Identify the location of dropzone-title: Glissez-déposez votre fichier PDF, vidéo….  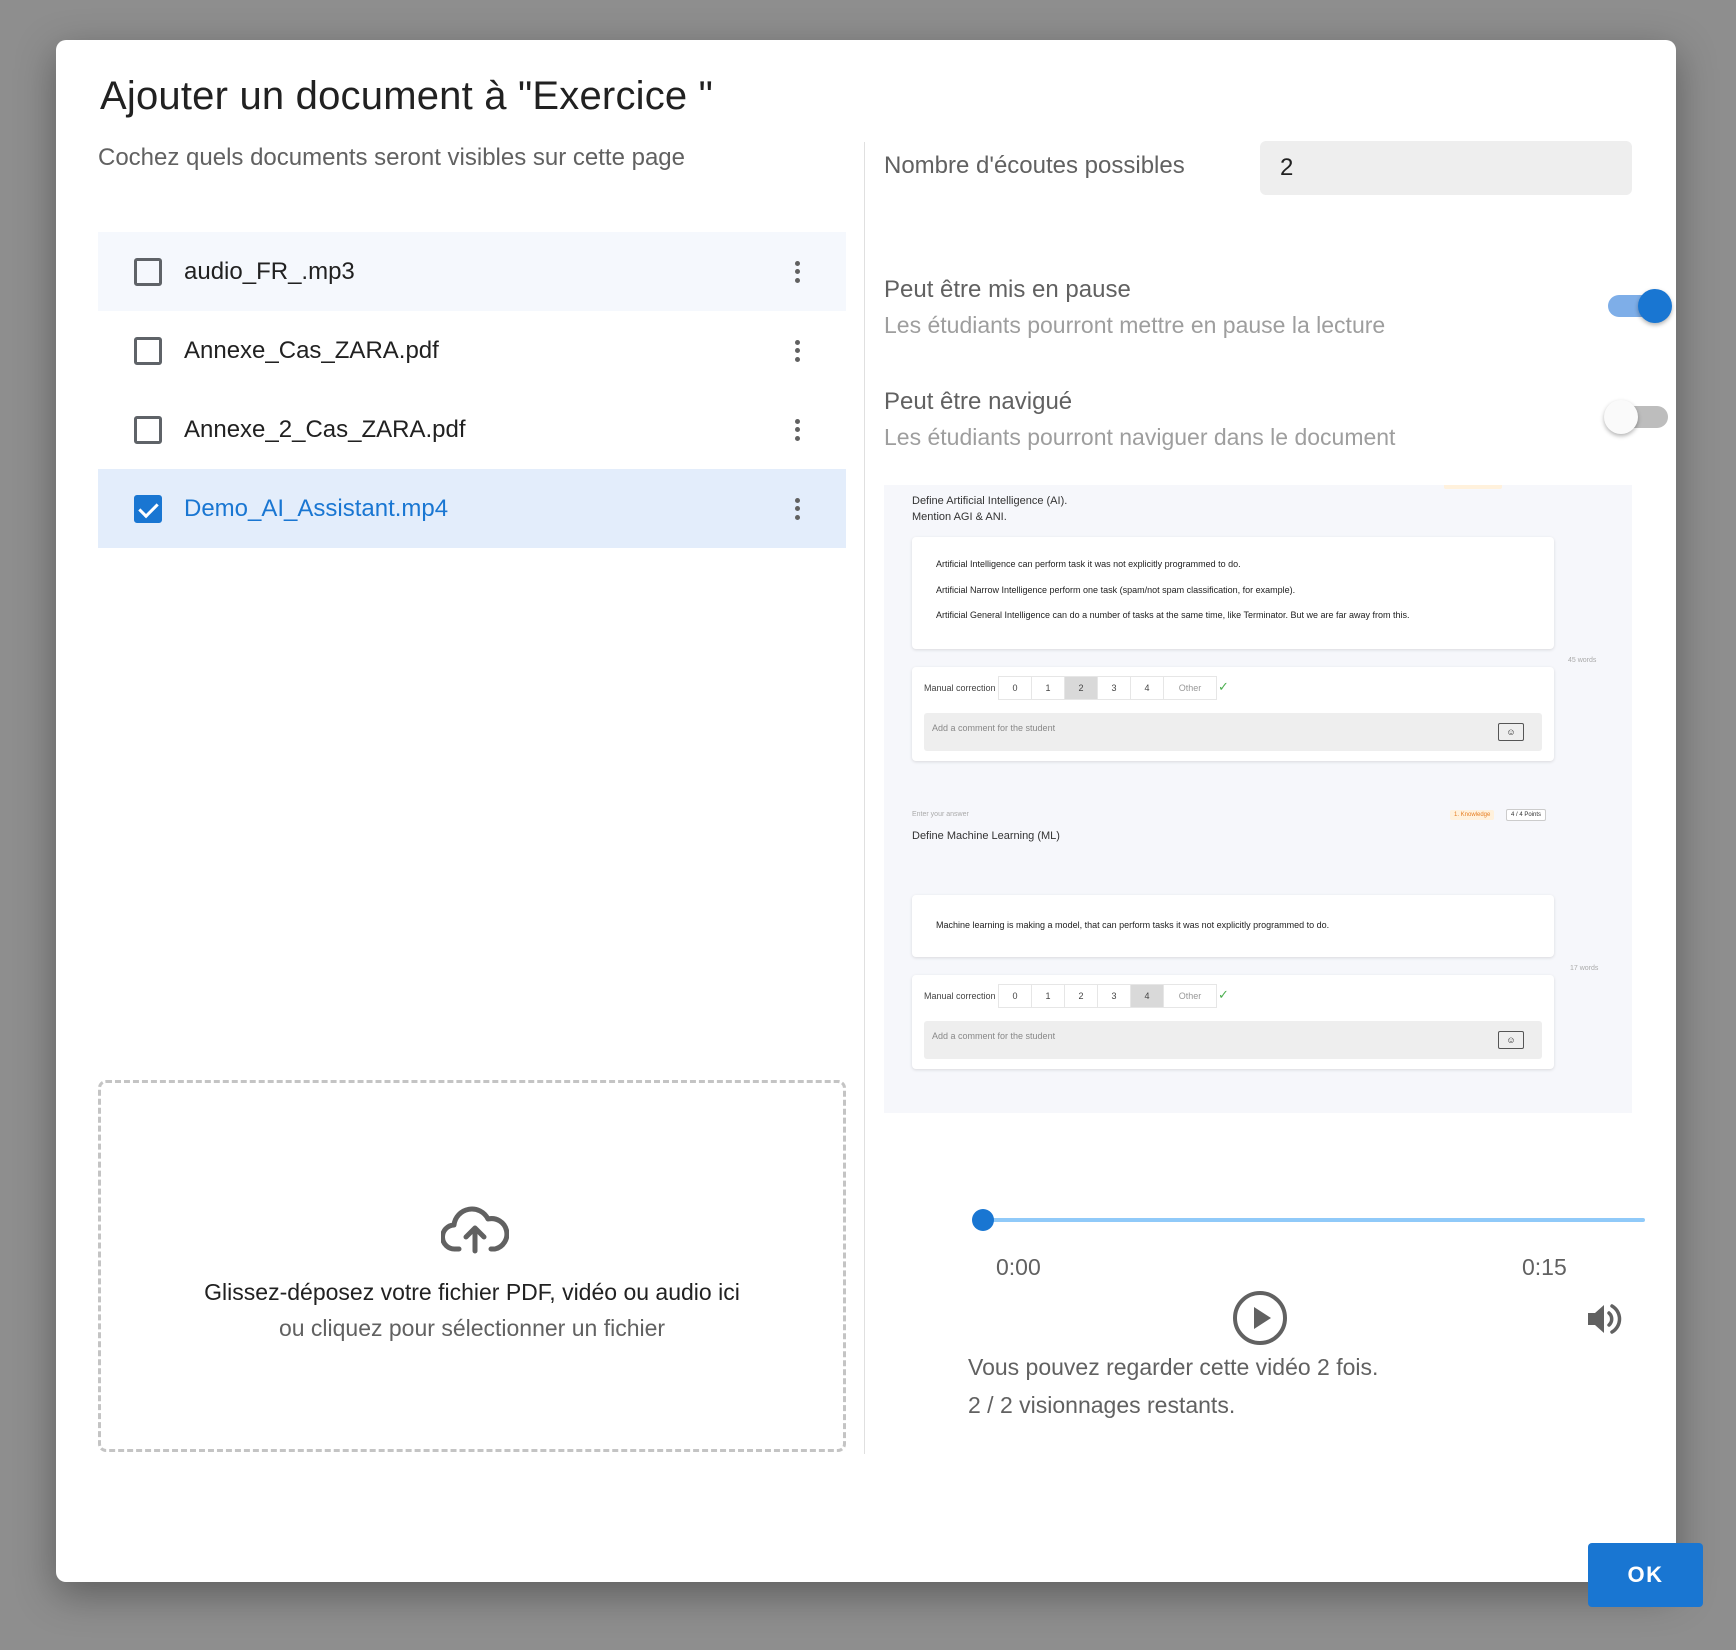
(472, 1292).